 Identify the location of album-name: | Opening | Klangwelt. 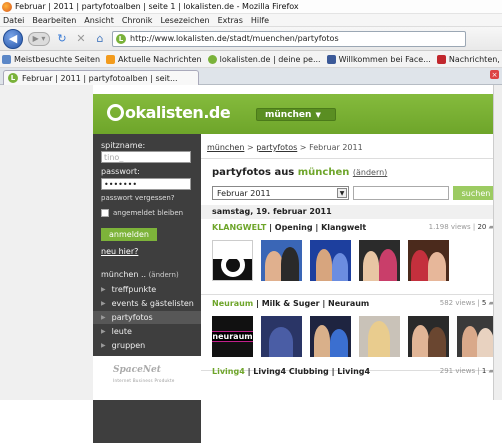
(316, 227).